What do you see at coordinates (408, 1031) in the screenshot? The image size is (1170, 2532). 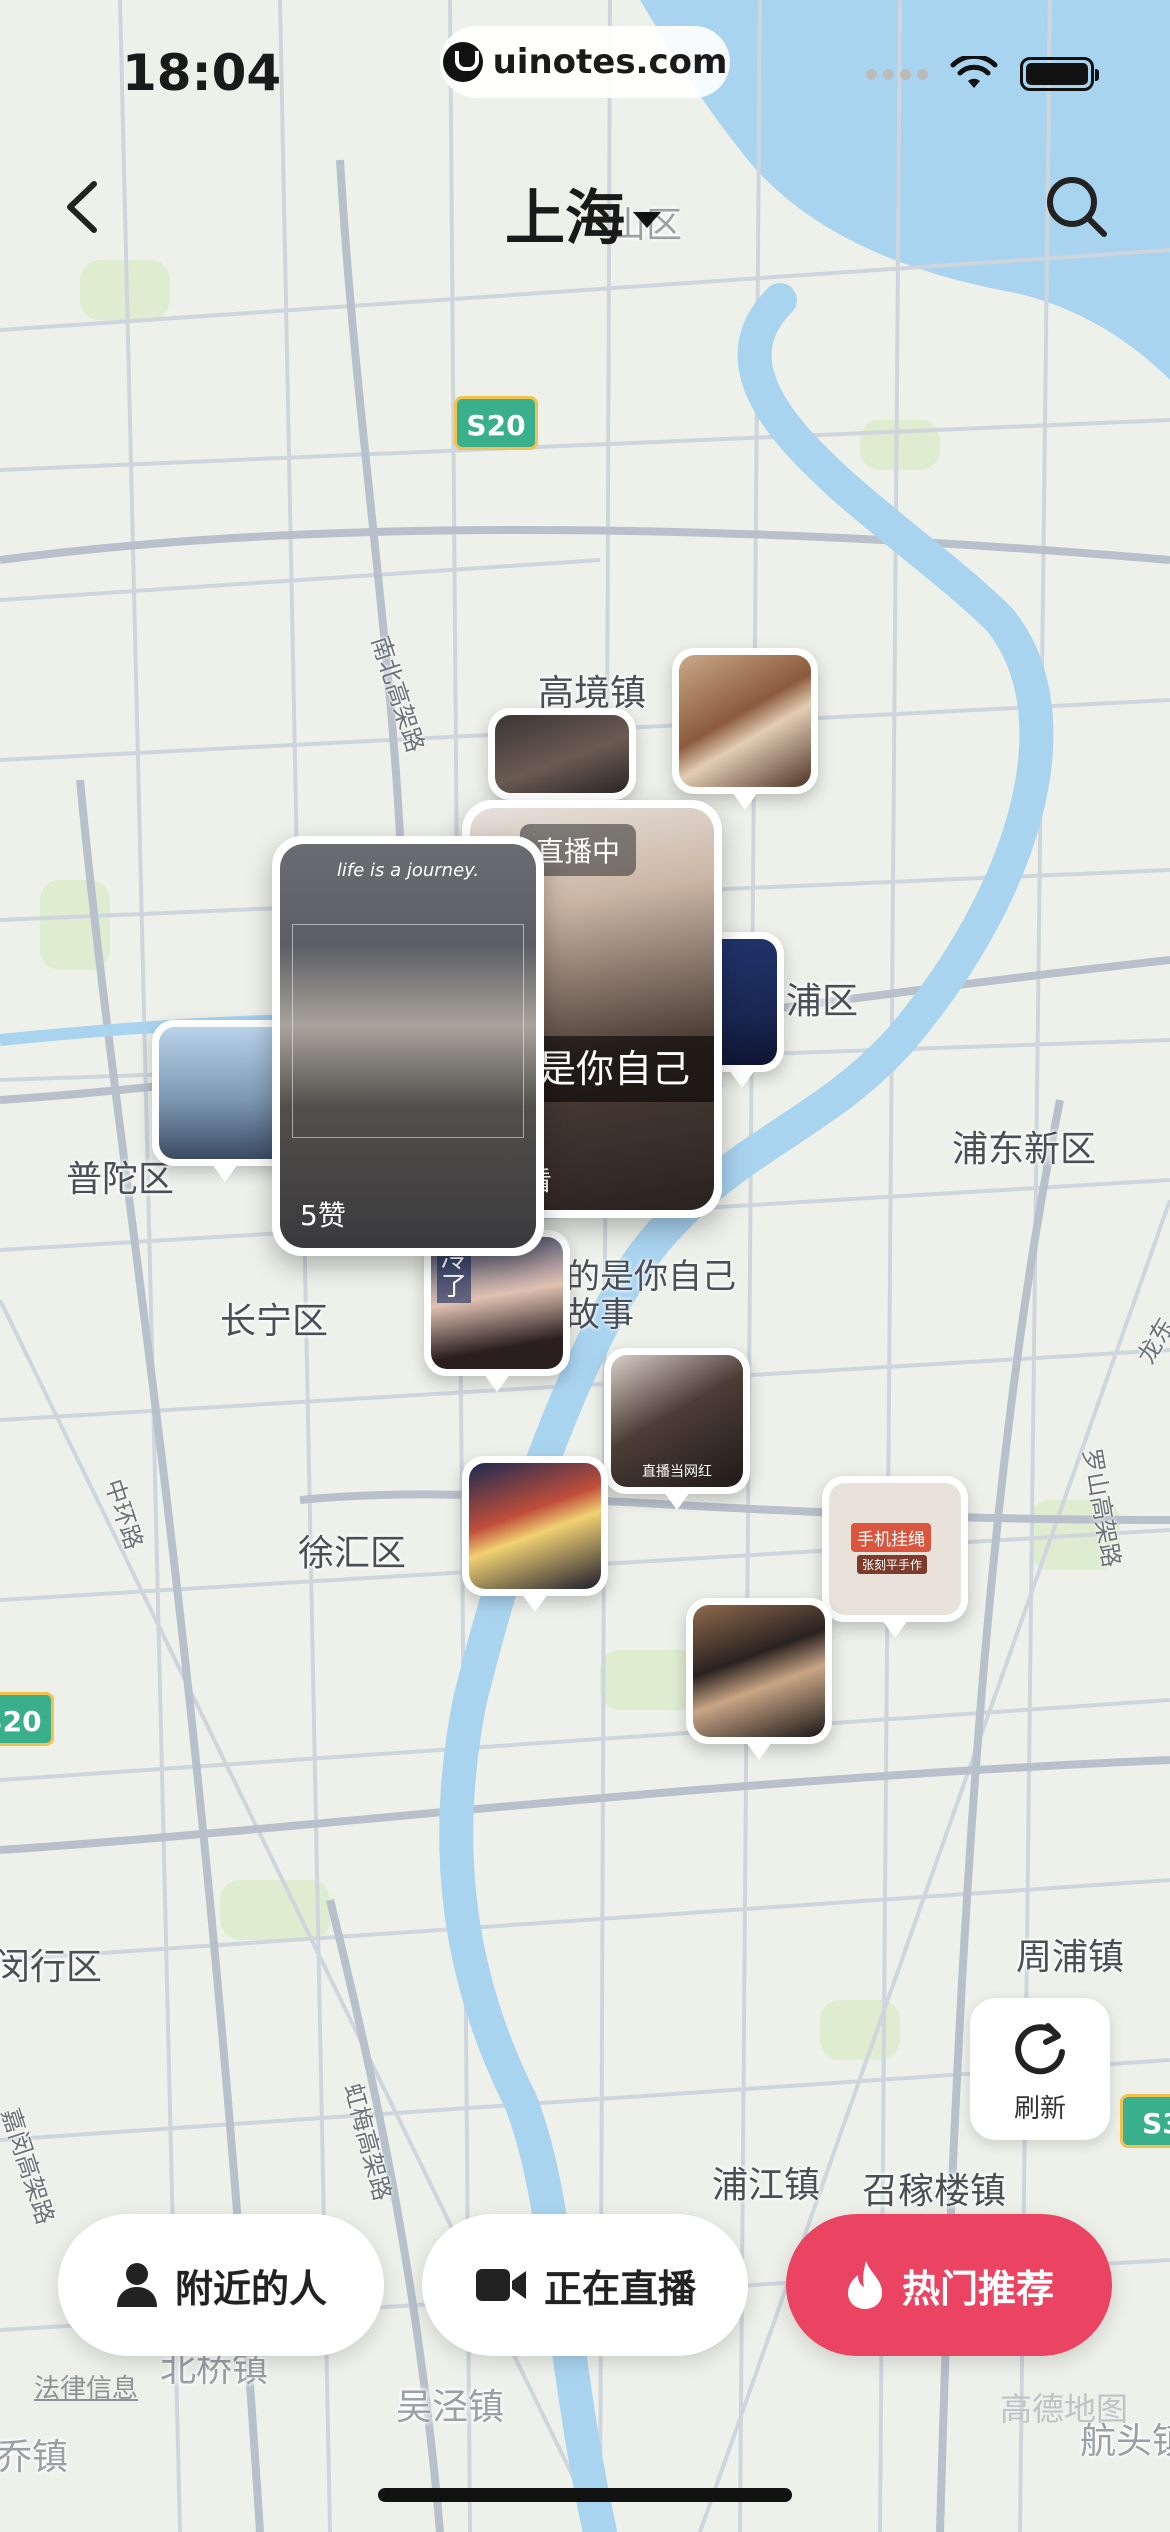 I see `post-frame` at bounding box center [408, 1031].